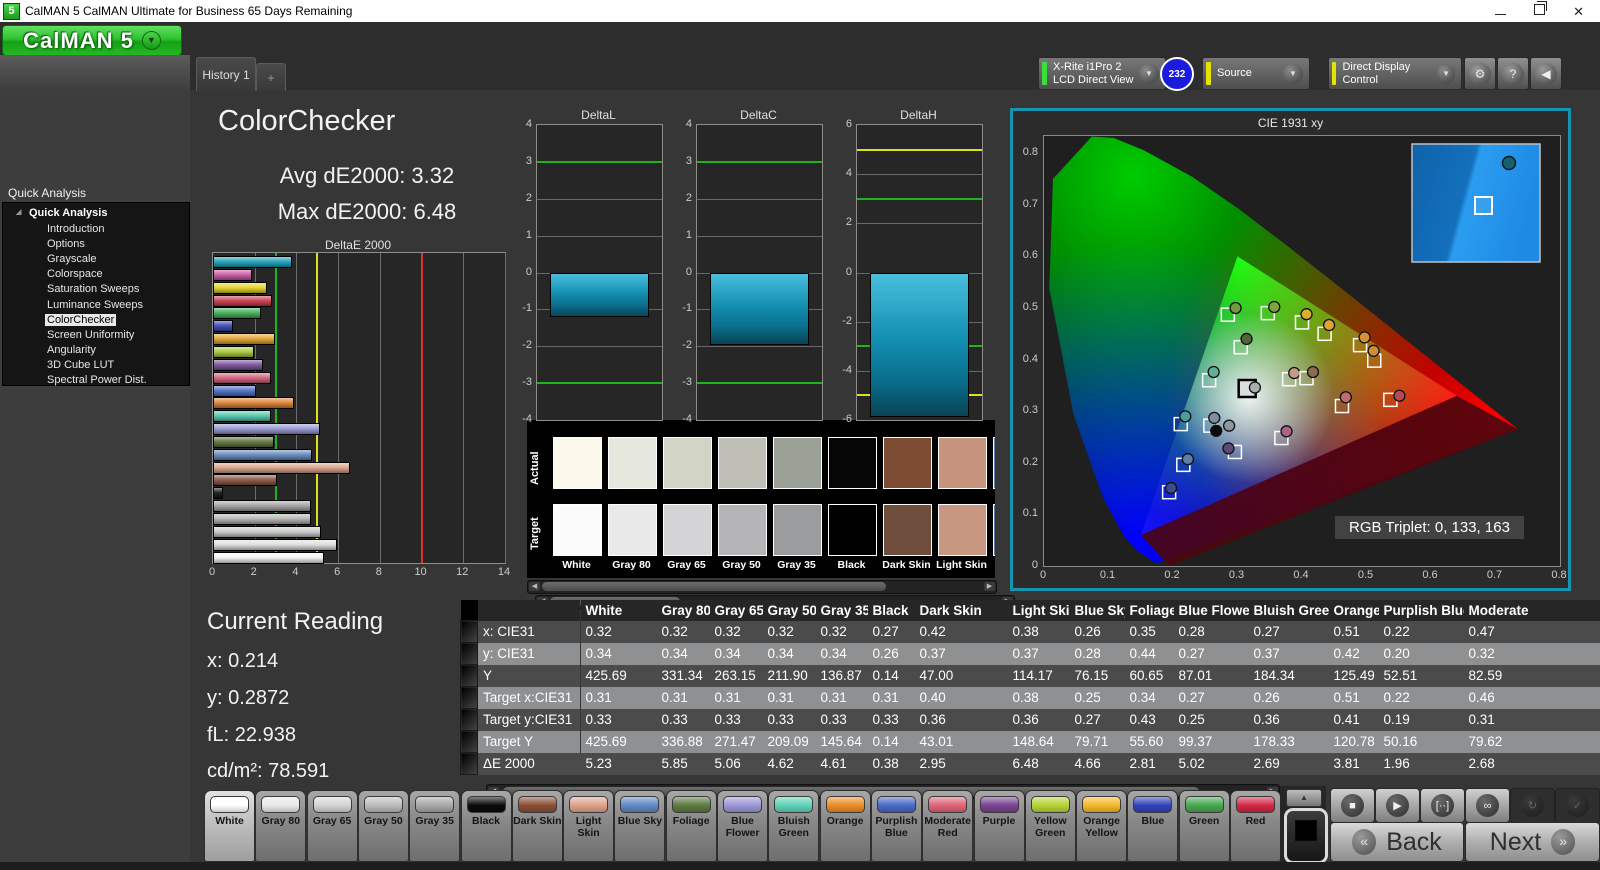 Image resolution: width=1600 pixels, height=870 pixels. What do you see at coordinates (435, 826) in the screenshot?
I see `patch-button-gray-35: Gray 35` at bounding box center [435, 826].